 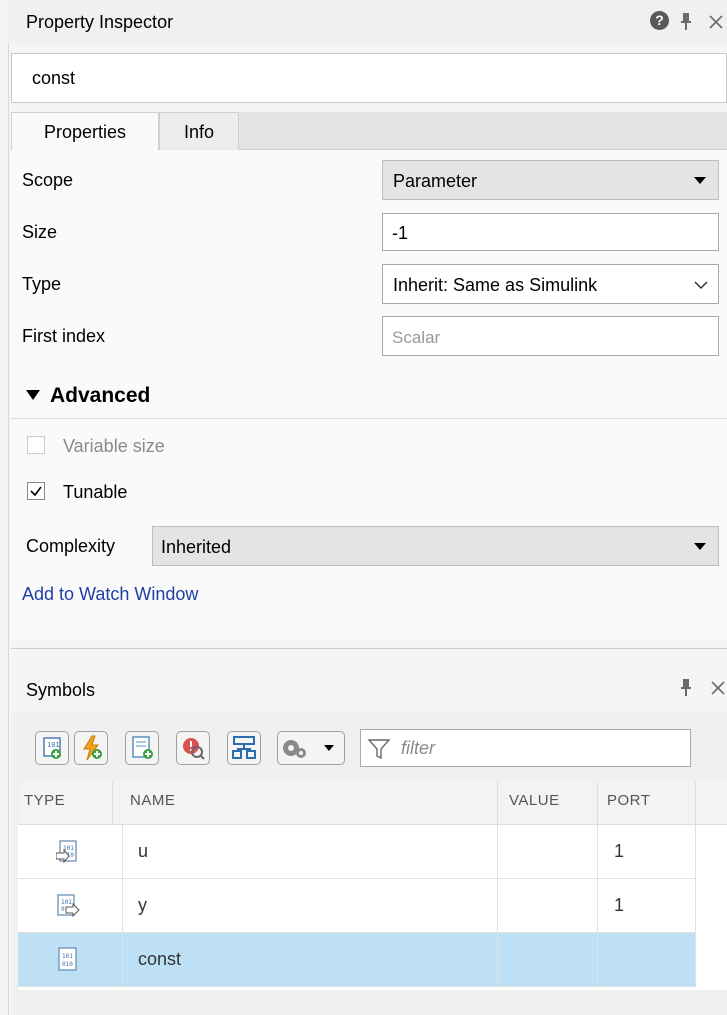 I want to click on settings-icon, so click(x=311, y=748).